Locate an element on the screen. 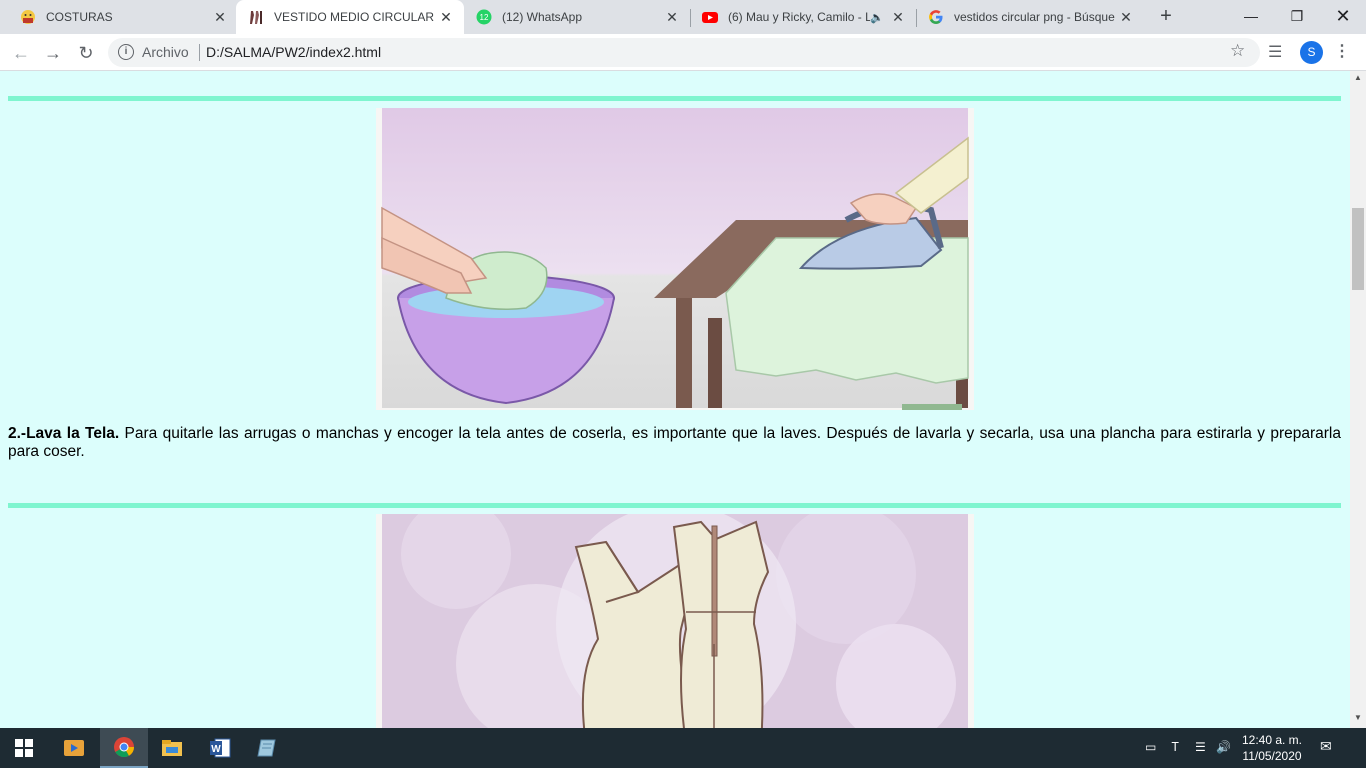  whatsapp-icon: 12 is located at coordinates (484, 17).